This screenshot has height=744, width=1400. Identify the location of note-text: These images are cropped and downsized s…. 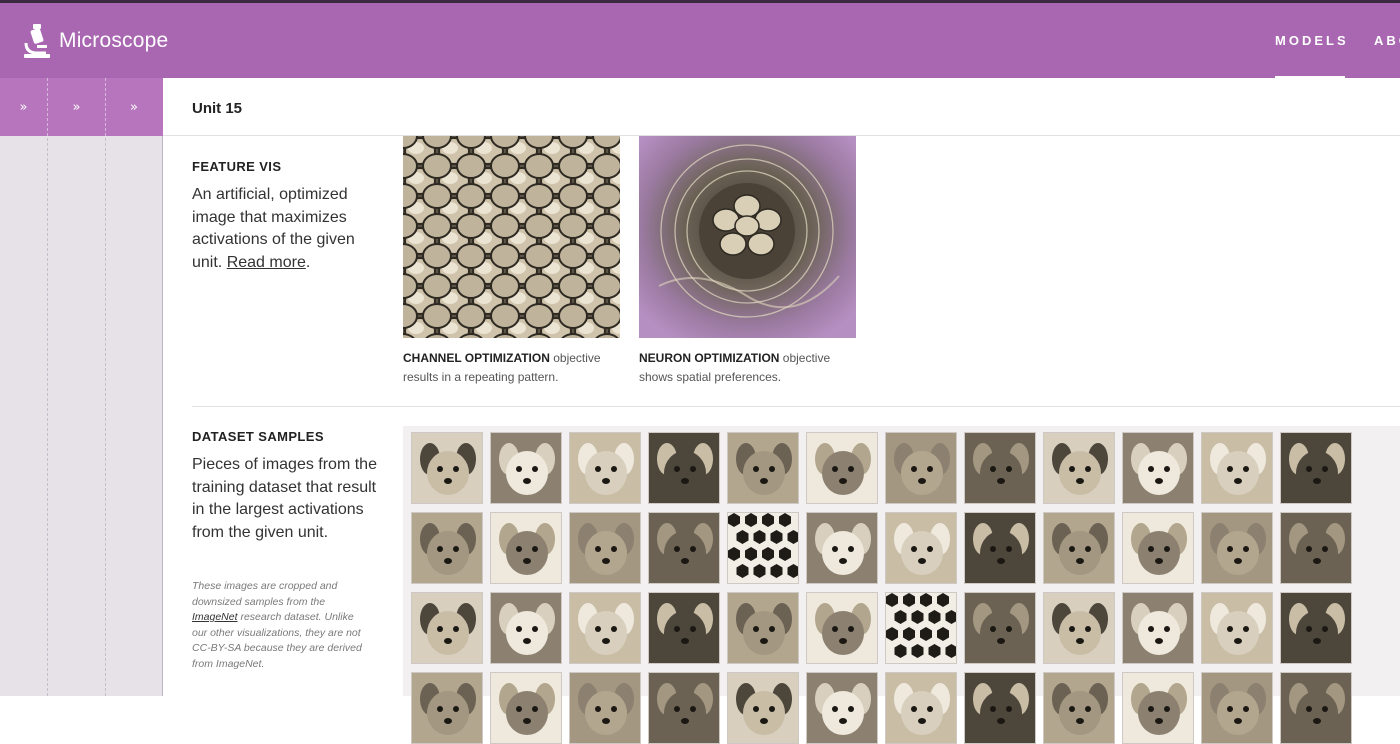
(265, 594).